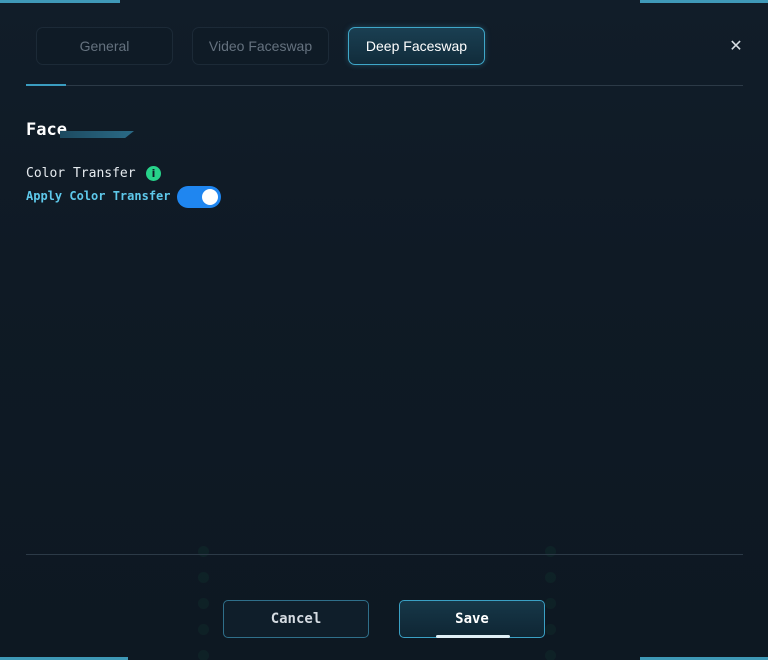 The height and width of the screenshot is (660, 768). I want to click on apply-color-transfer-label: Apply Color Transfer, so click(98, 196).